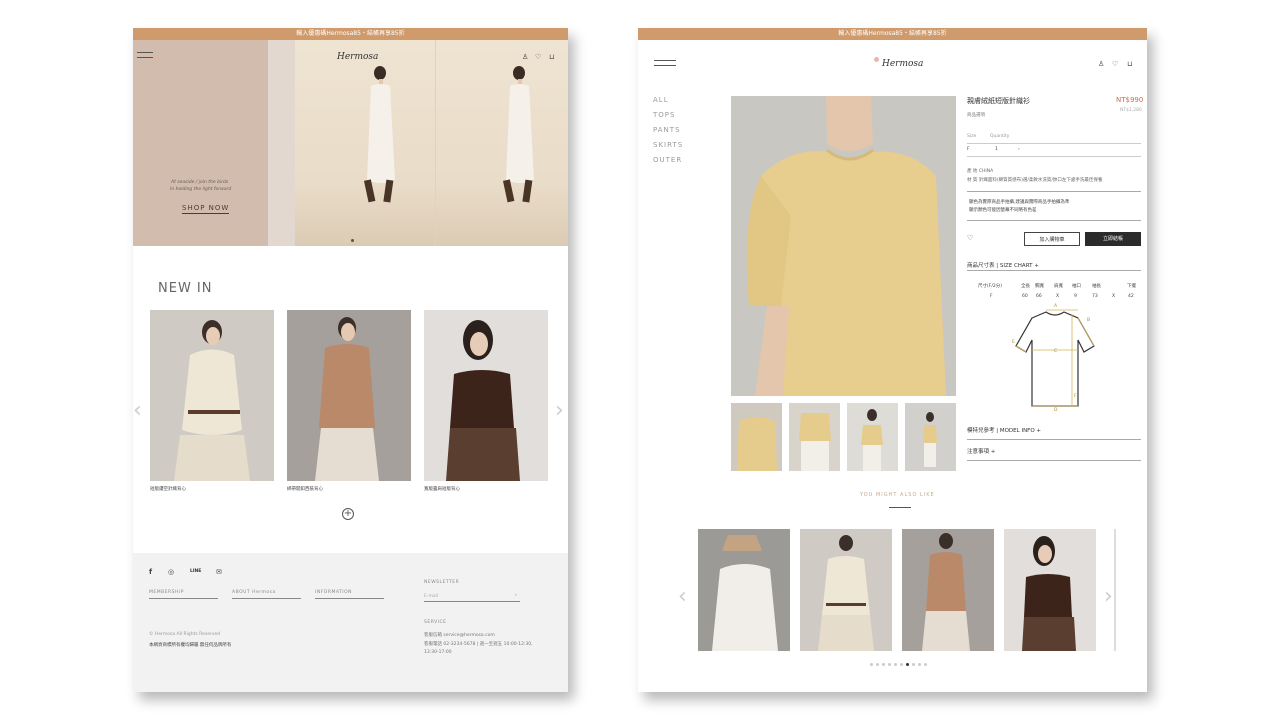 The height and width of the screenshot is (720, 1280). Describe the element at coordinates (1003, 265) in the screenshot. I see `size-chart-toggle: 商品尺寸表 | SIZE CHART +` at that location.